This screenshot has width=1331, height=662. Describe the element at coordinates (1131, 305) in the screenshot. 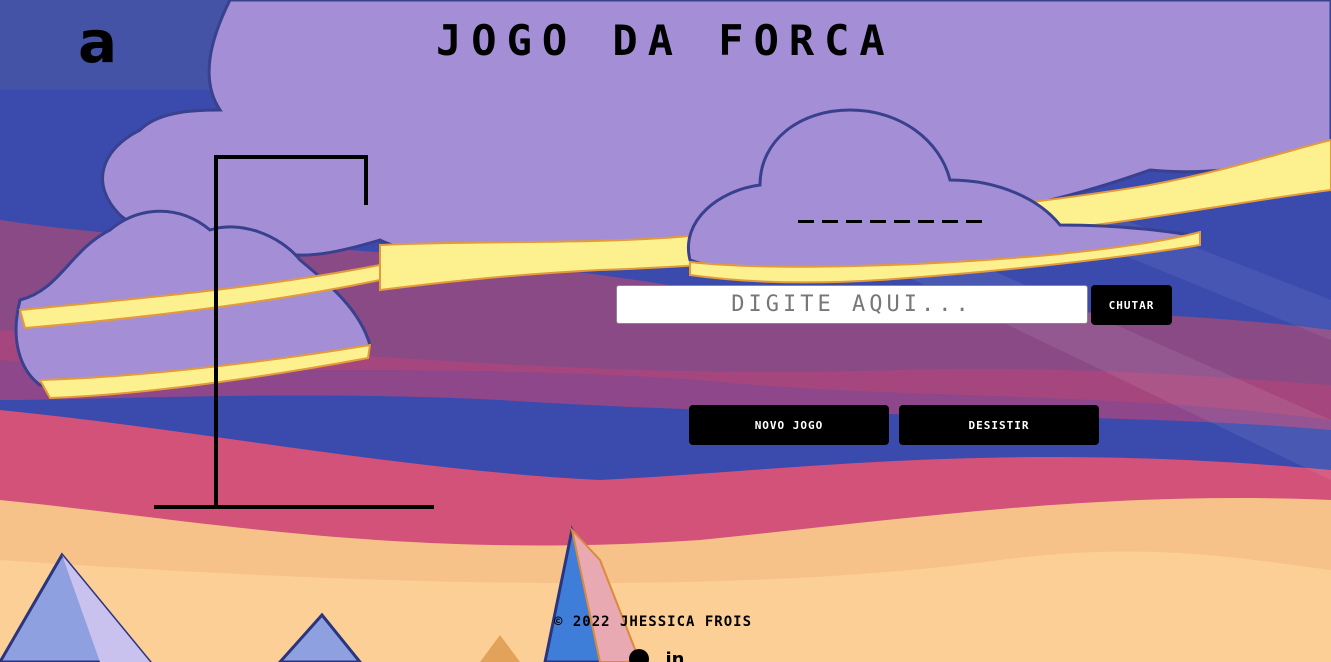

I see `guess-button: CHUTAR` at that location.